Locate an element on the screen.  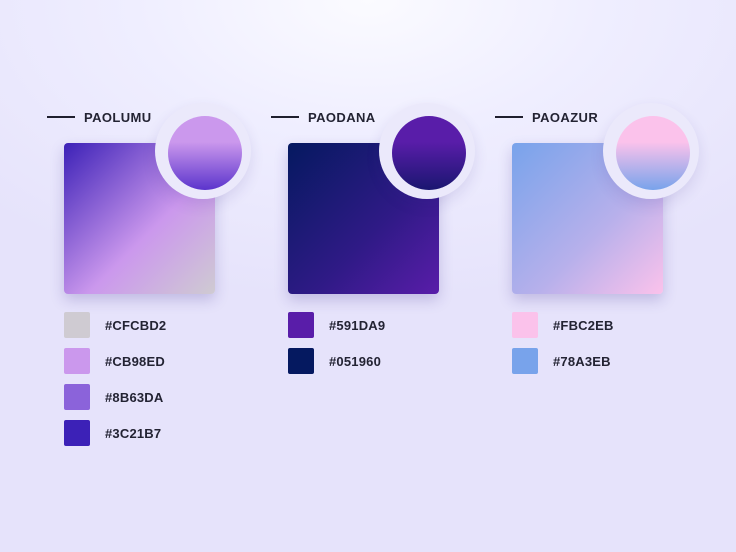
swatch-row: #591DA9 is located at coordinates (336, 325).